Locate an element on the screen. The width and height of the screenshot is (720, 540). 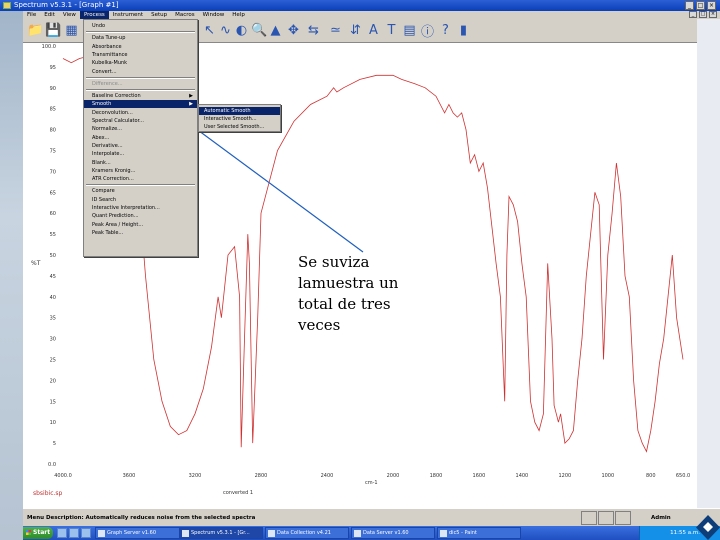
annotation-line: lamuestra un is located at coordinates (348, 283).